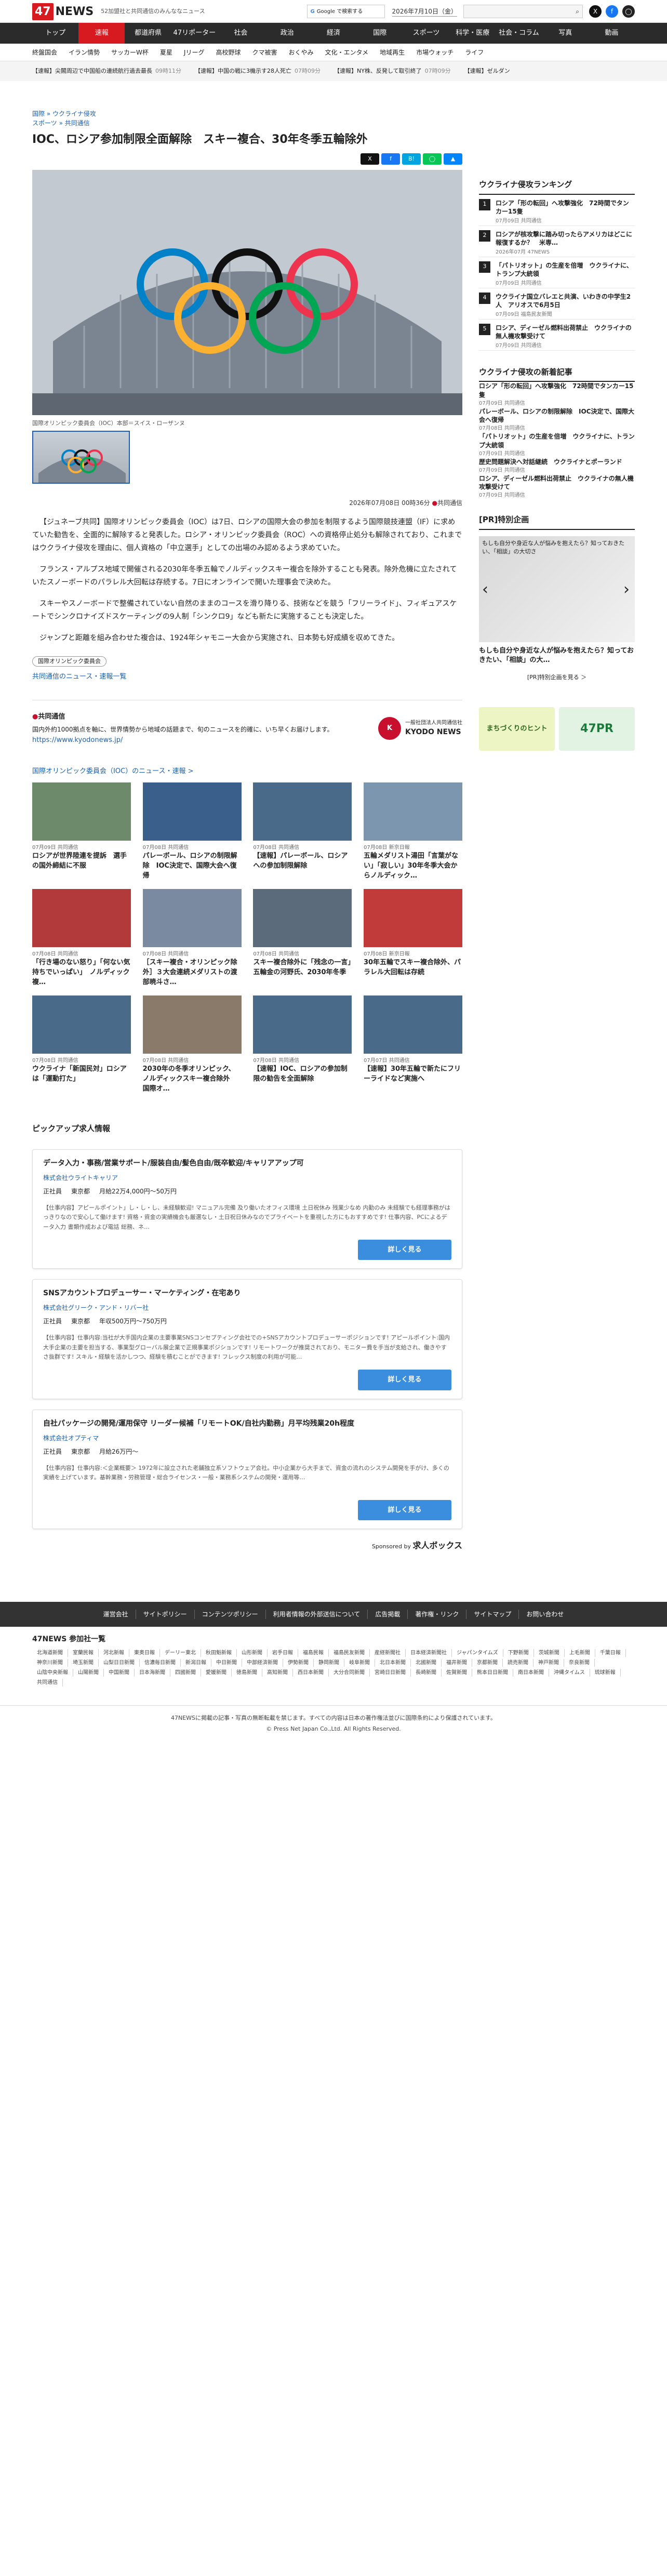  Describe the element at coordinates (164, 1615) in the screenshot. I see `footer-link: サイトポリシー` at that location.